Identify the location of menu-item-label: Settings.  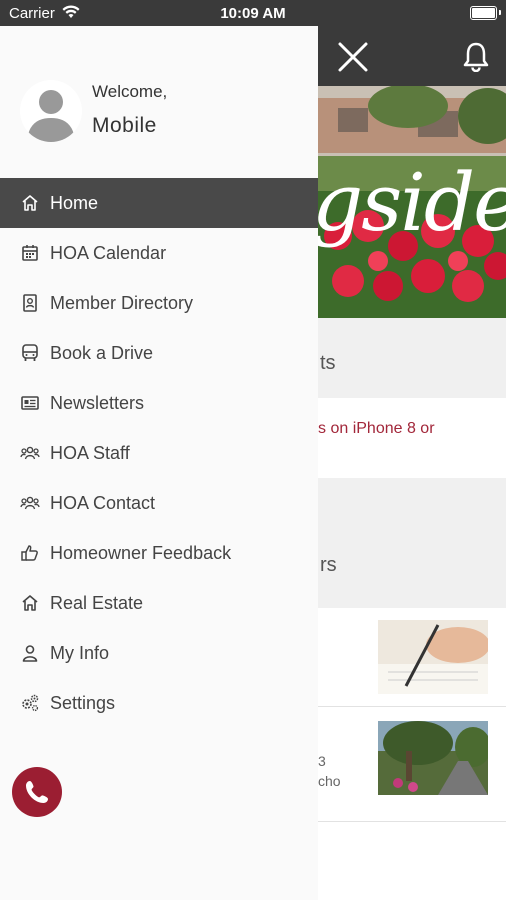
(83, 702).